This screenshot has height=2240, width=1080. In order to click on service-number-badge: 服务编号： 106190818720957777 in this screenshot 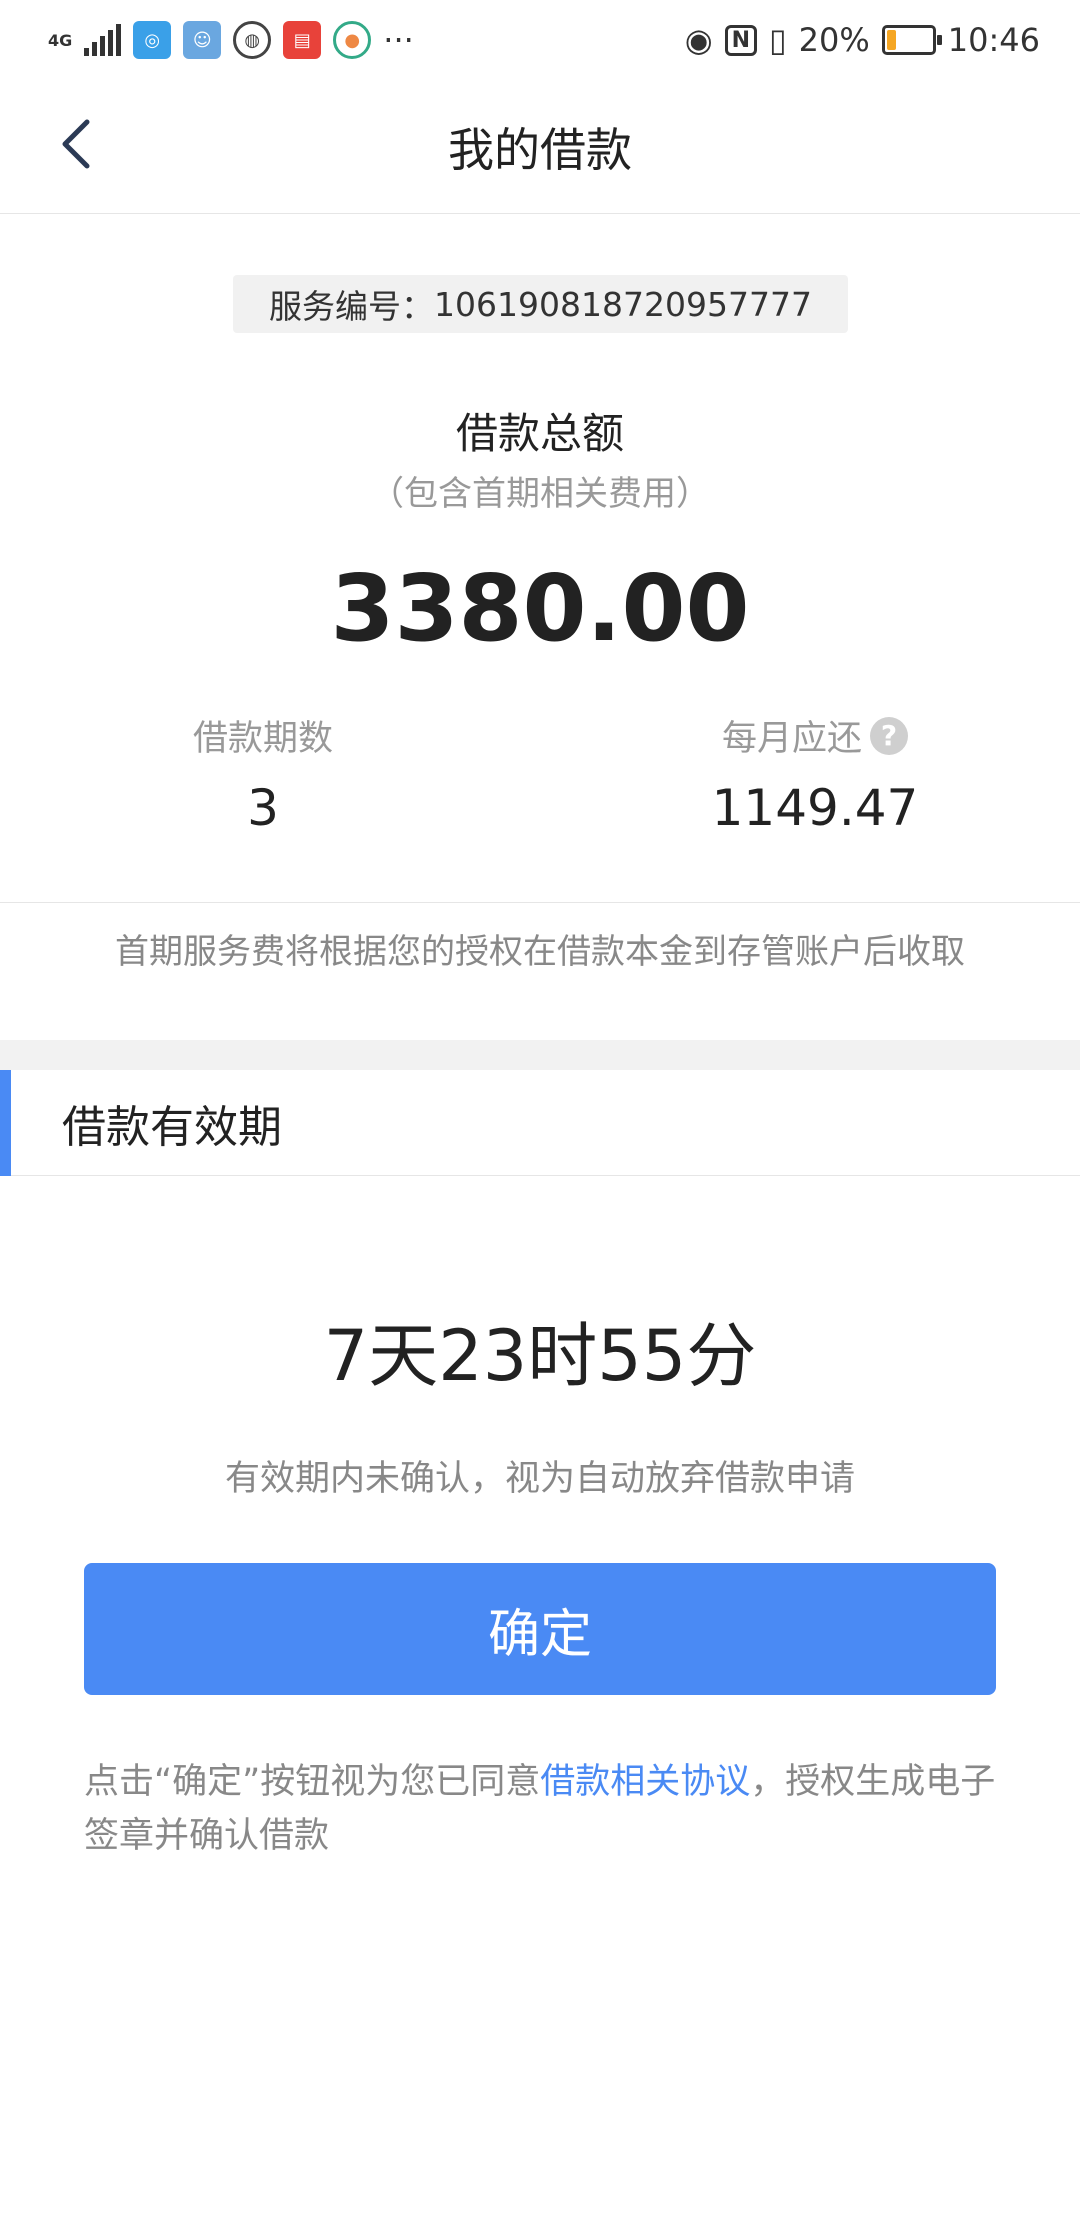, I will do `click(540, 304)`.